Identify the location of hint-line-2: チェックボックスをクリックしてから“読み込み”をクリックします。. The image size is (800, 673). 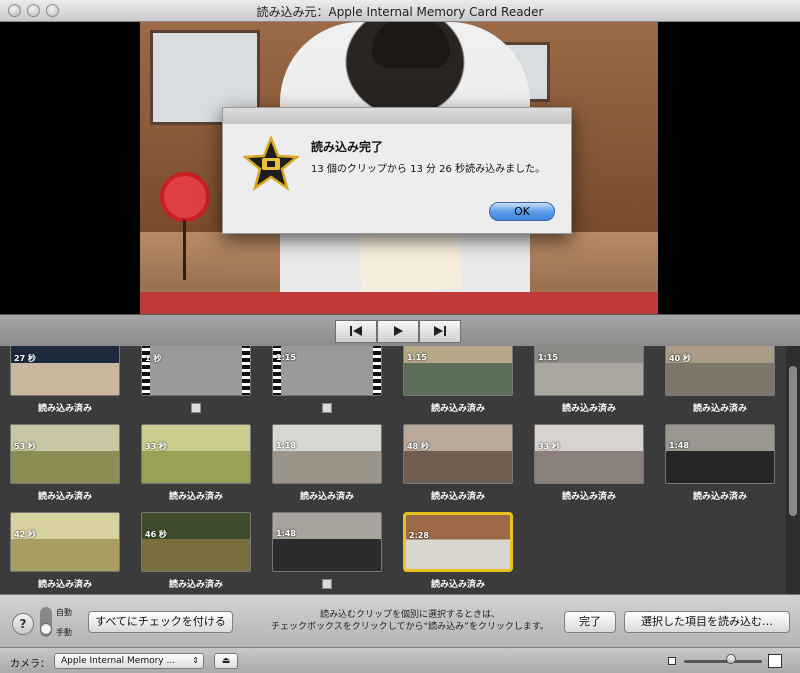
(410, 627).